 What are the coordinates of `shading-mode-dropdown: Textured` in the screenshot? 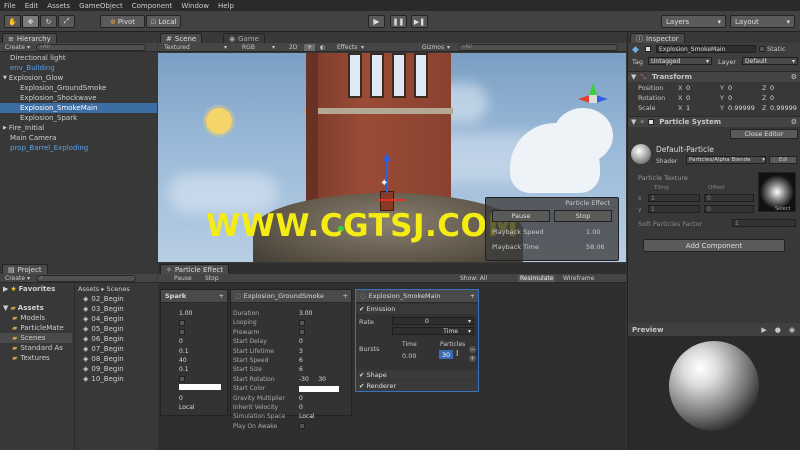 It's located at (177, 47).